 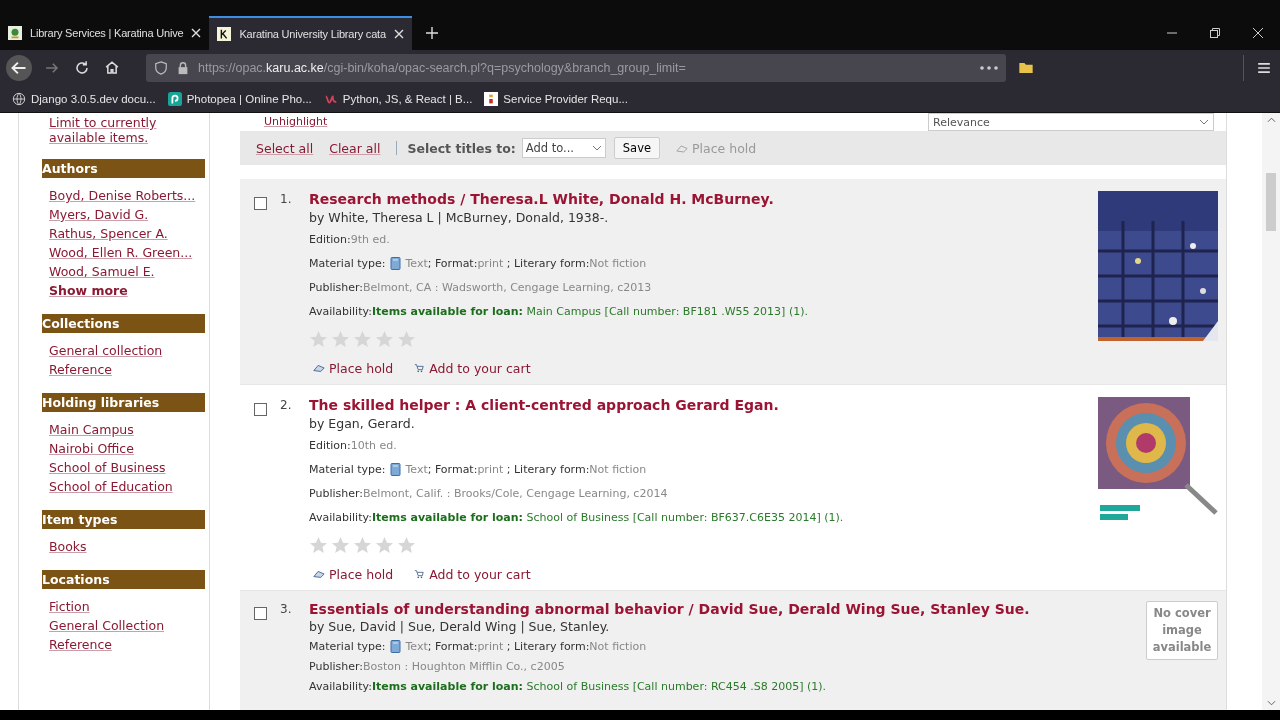 I want to click on facet-link: General collection, so click(x=127, y=350).